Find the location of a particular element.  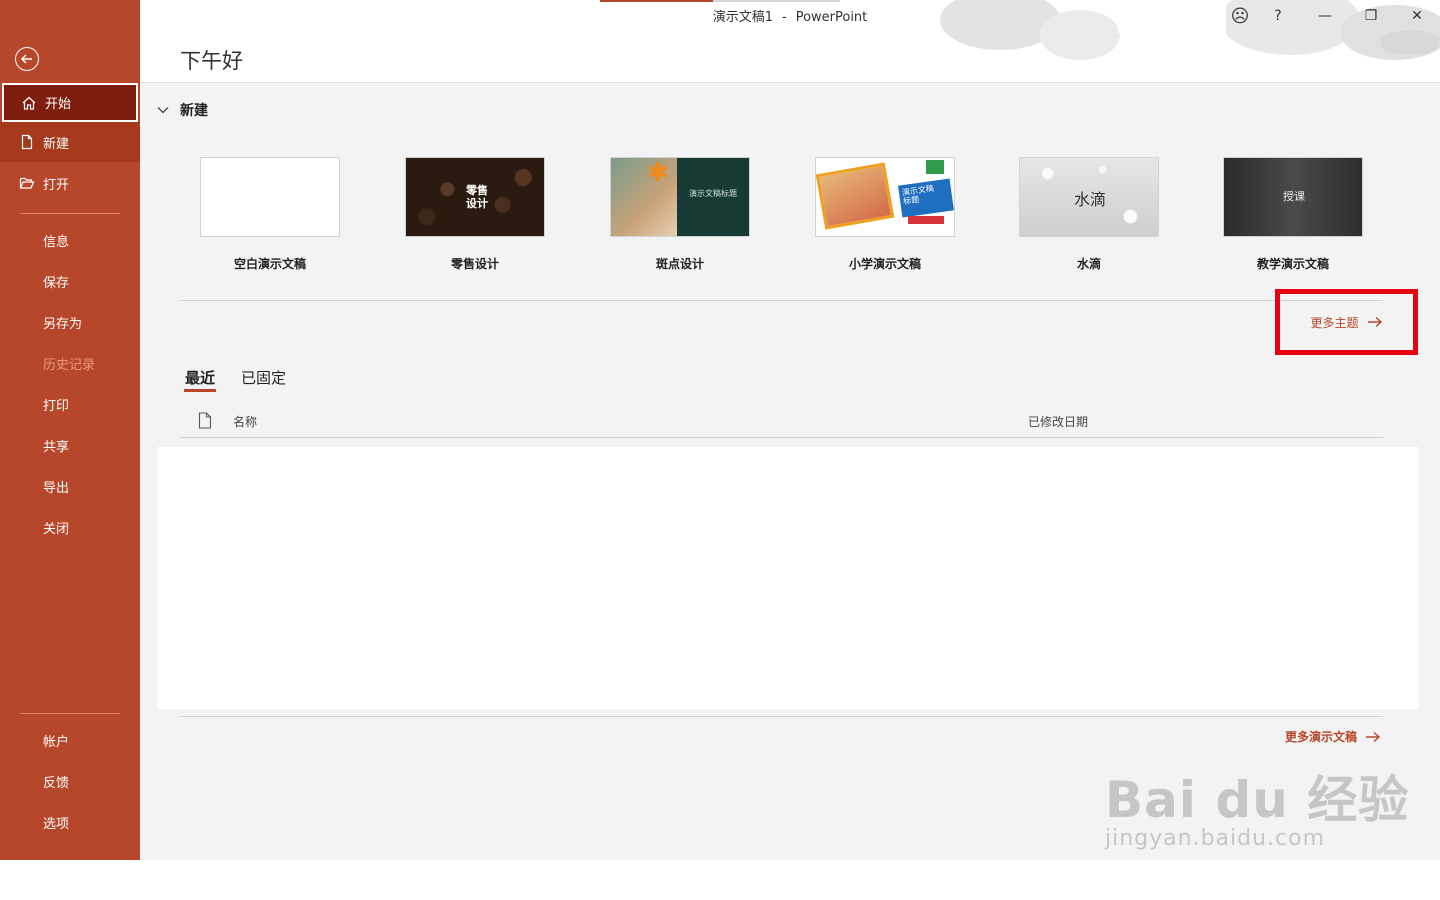

template-primary-school: 演示文稿 标题 小学演示文稿 is located at coordinates (886, 214).